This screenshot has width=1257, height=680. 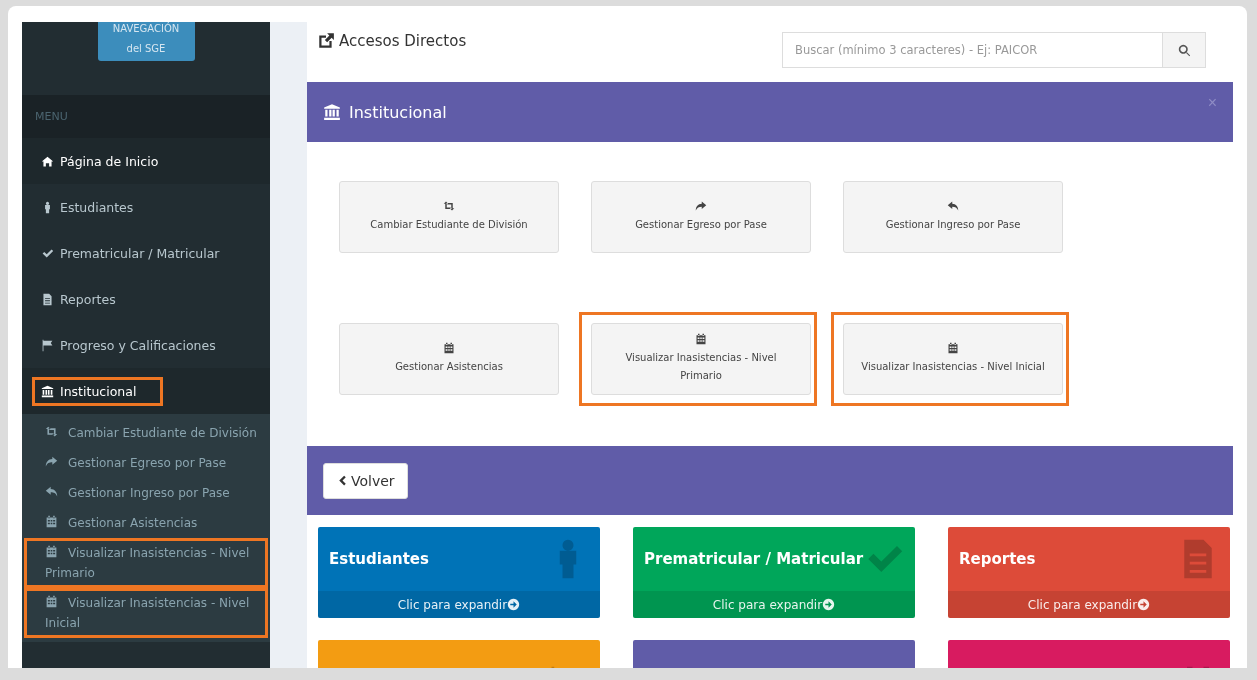 I want to click on tile-title: Prematricular / Matricular, so click(x=754, y=559).